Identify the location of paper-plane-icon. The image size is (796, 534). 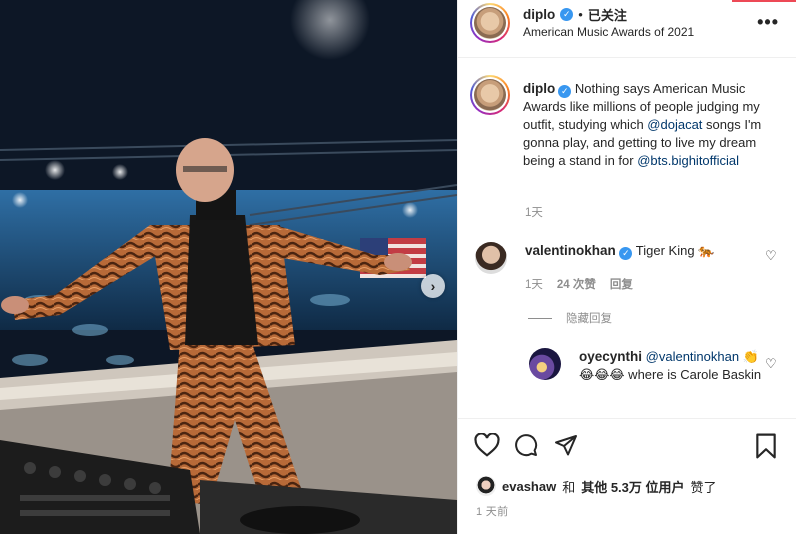
(566, 446).